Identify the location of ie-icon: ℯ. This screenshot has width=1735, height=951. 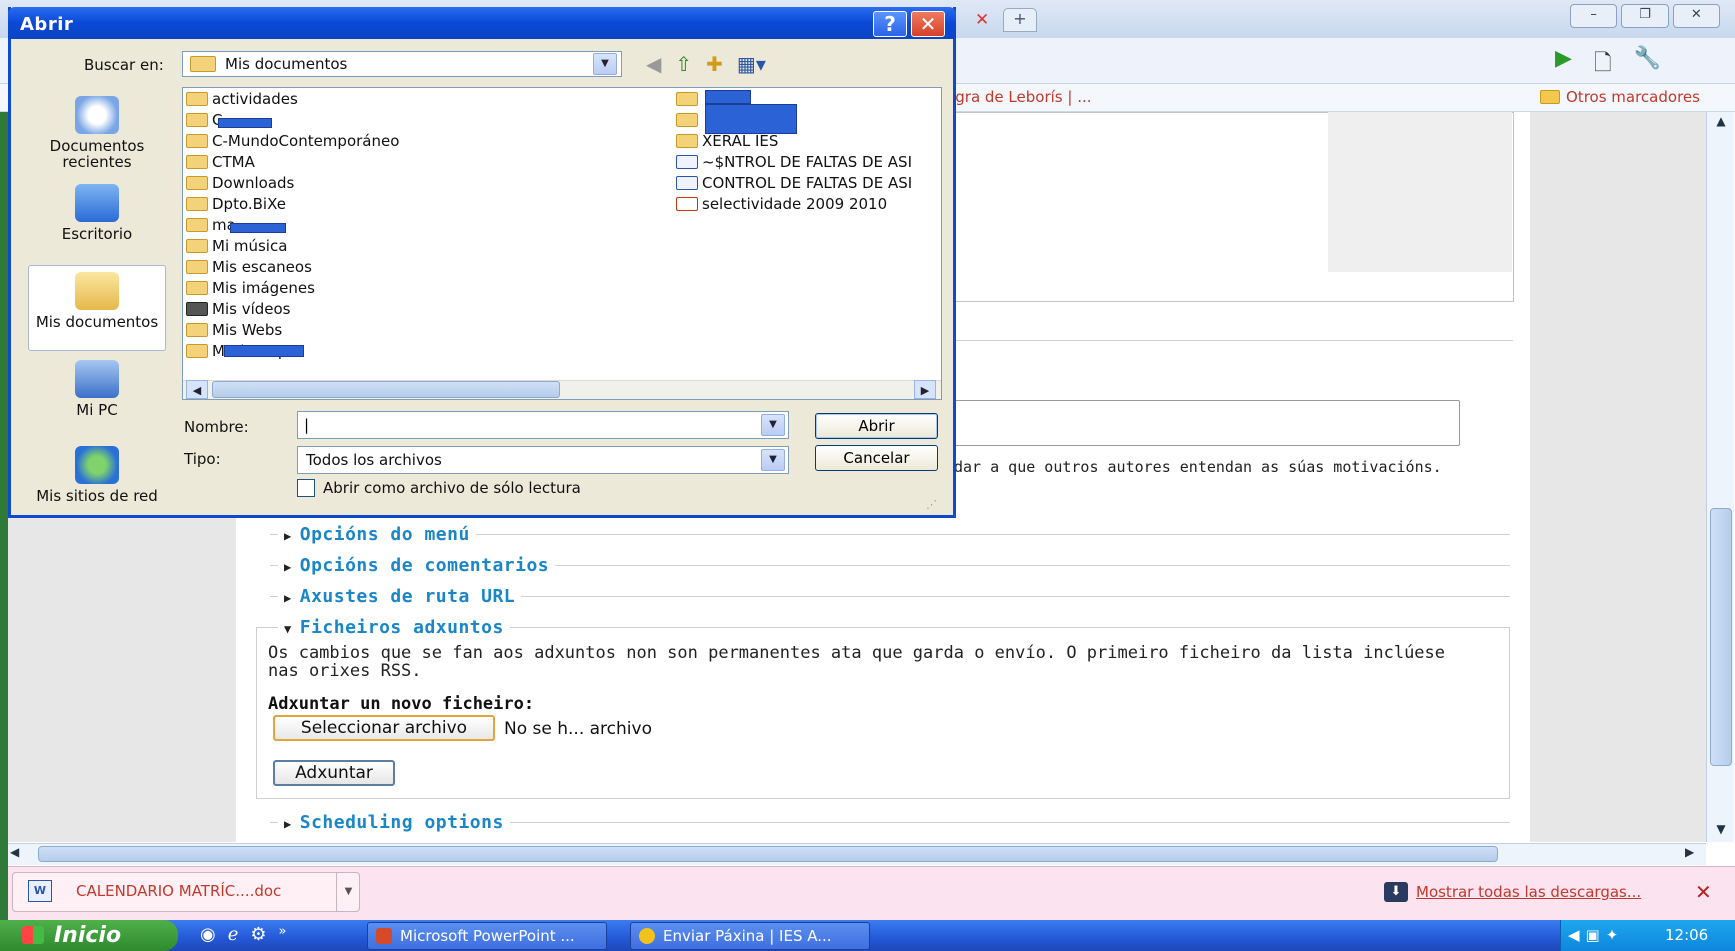
(233, 934).